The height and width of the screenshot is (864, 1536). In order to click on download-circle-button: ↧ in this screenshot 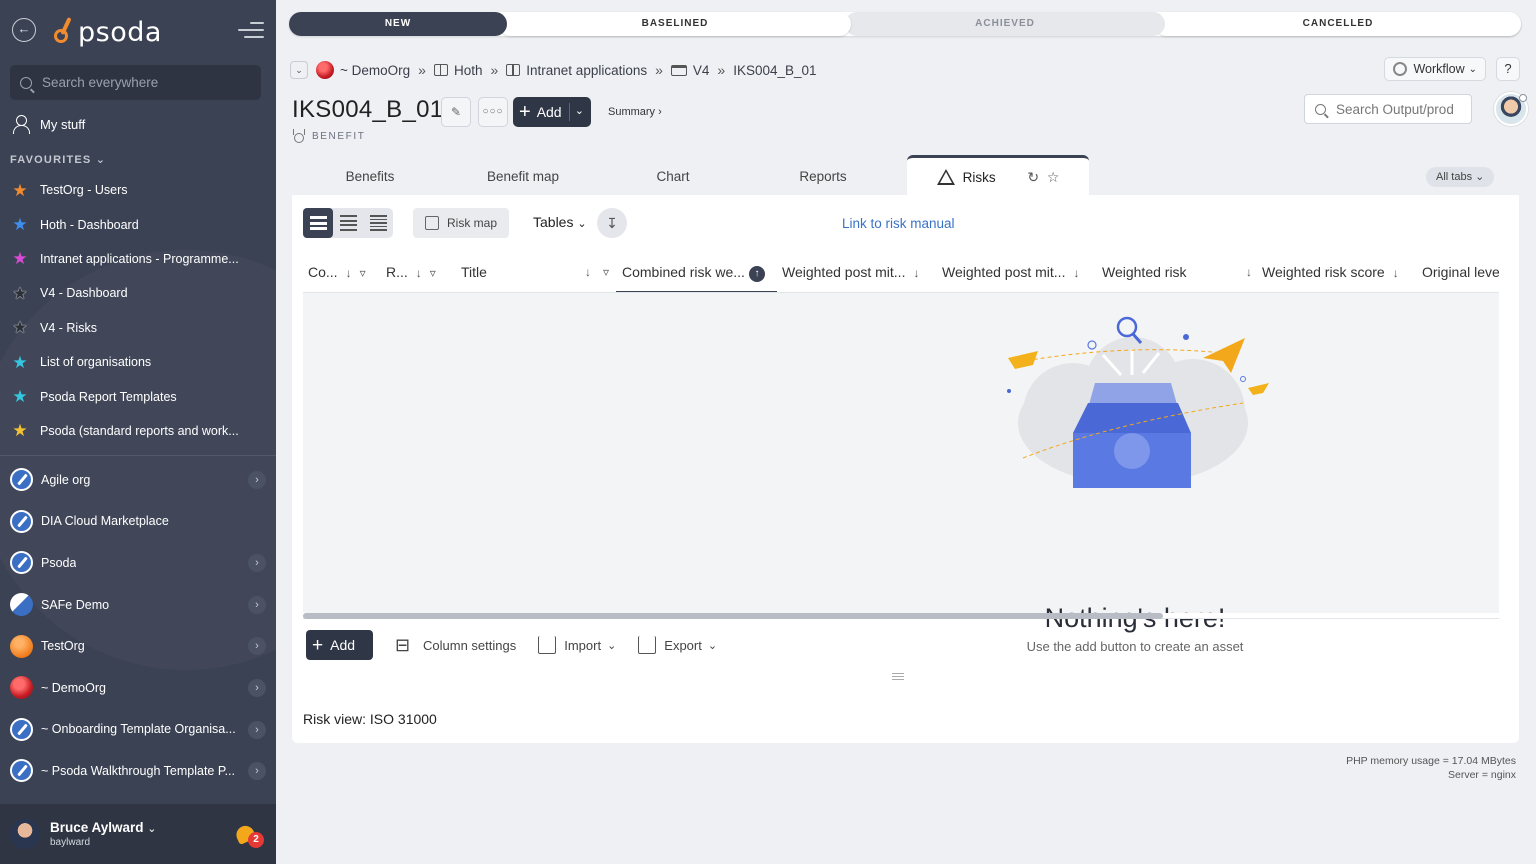, I will do `click(612, 223)`.